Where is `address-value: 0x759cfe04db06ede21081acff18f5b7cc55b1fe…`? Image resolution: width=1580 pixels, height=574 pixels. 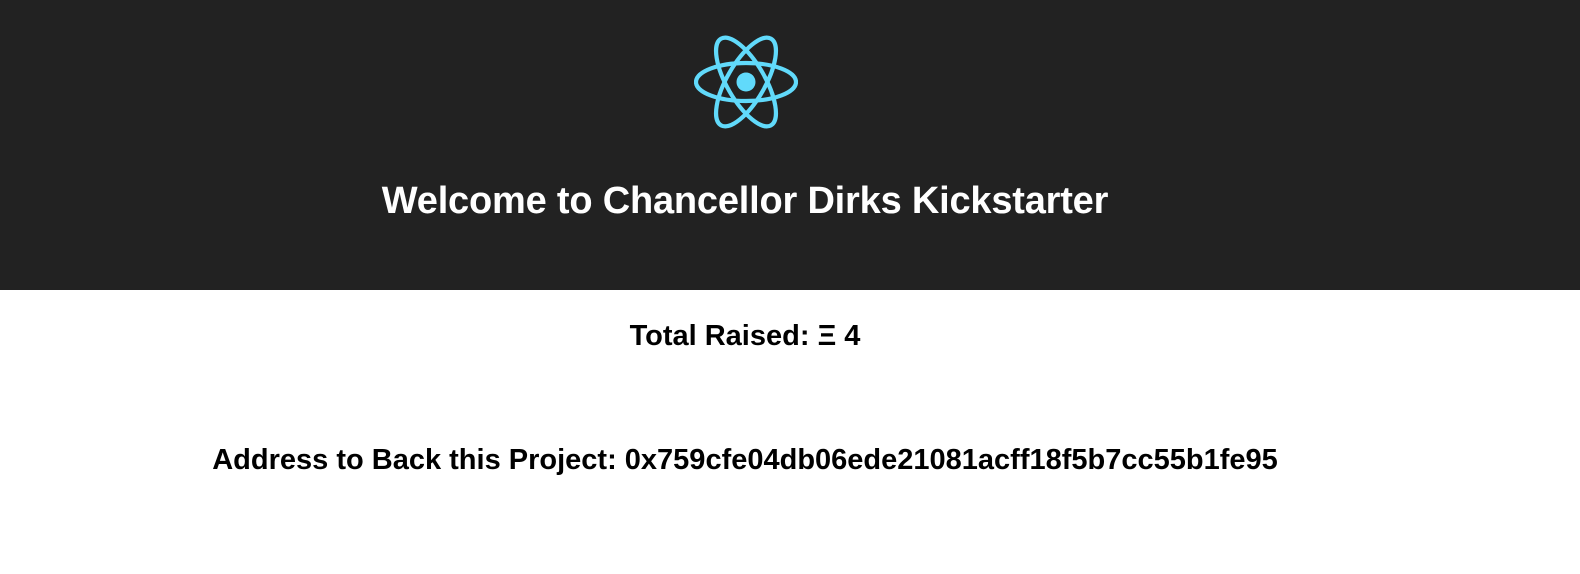
address-value: 0x759cfe04db06ede21081acff18f5b7cc55b1fe… is located at coordinates (951, 460).